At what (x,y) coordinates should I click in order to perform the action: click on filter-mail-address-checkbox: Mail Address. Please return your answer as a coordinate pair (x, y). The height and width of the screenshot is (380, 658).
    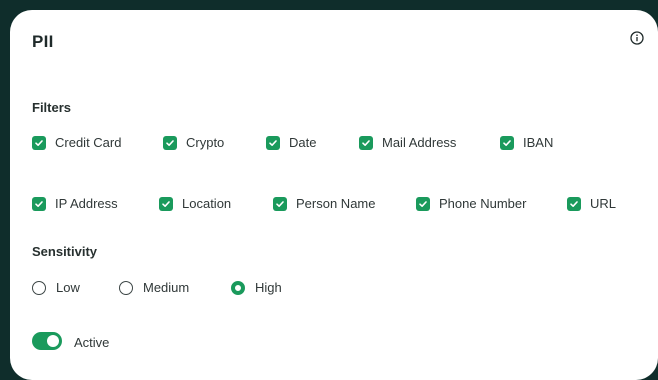
    Looking at the image, I should click on (407, 142).